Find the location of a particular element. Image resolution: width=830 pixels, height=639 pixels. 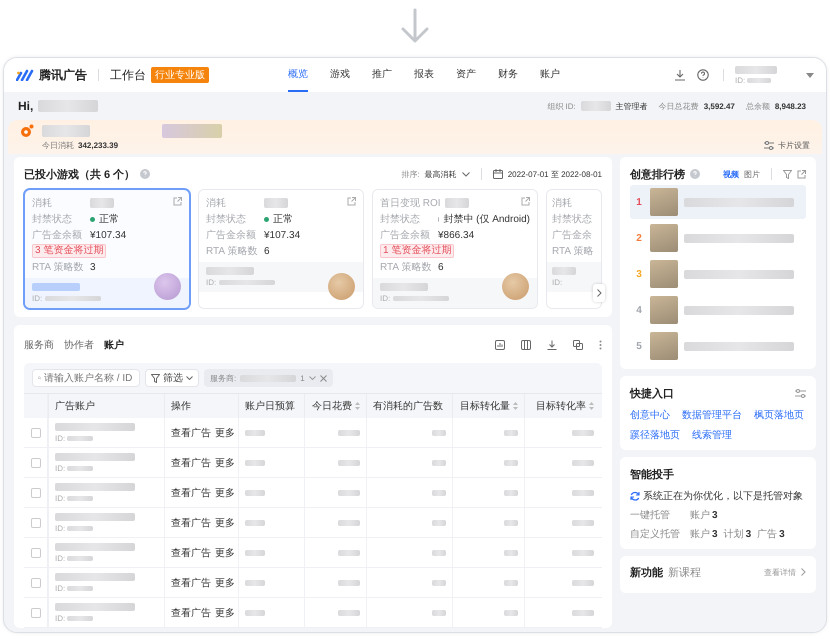

managed-type-label: 自定义托管 is located at coordinates (655, 534).